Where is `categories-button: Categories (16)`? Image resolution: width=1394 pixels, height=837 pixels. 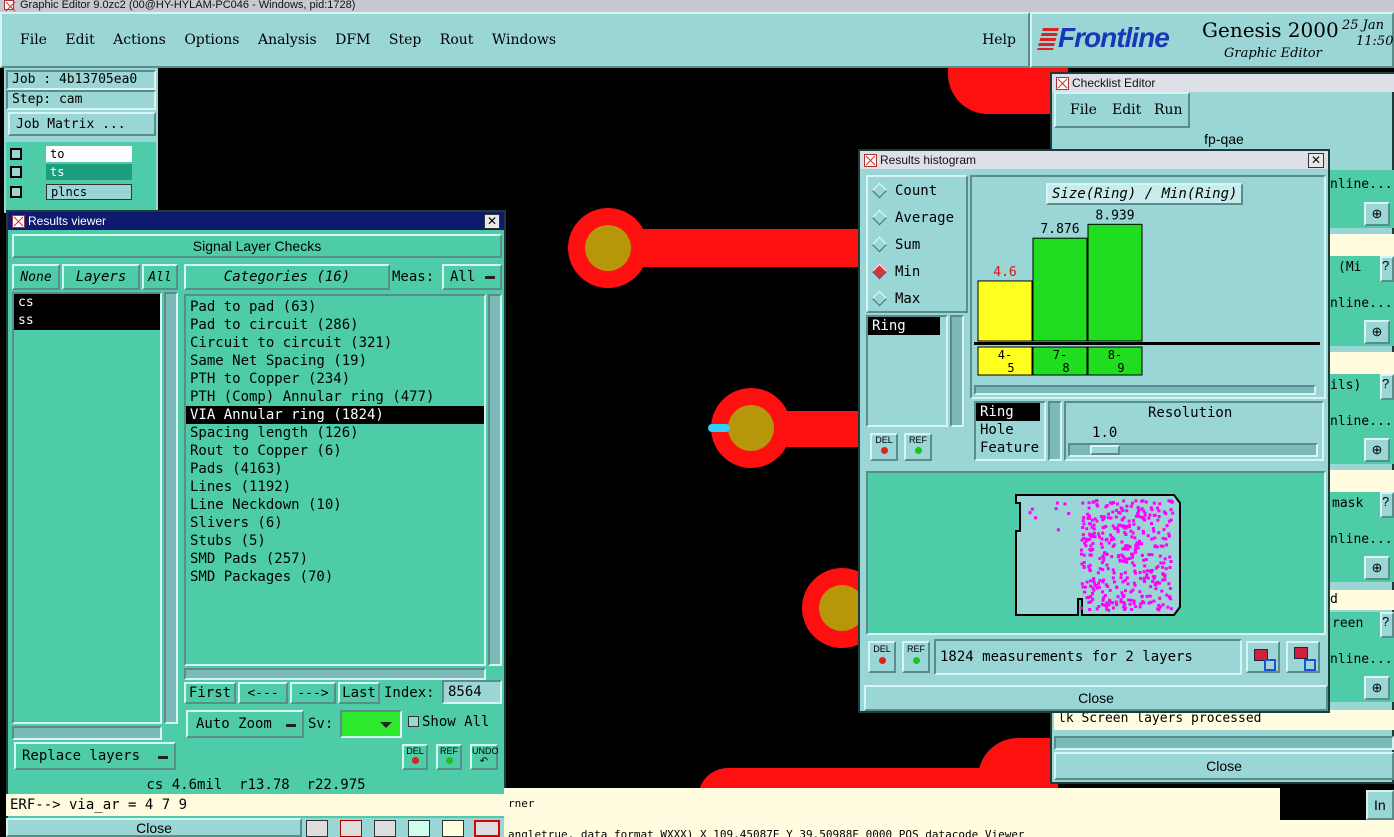 categories-button: Categories (16) is located at coordinates (287, 277).